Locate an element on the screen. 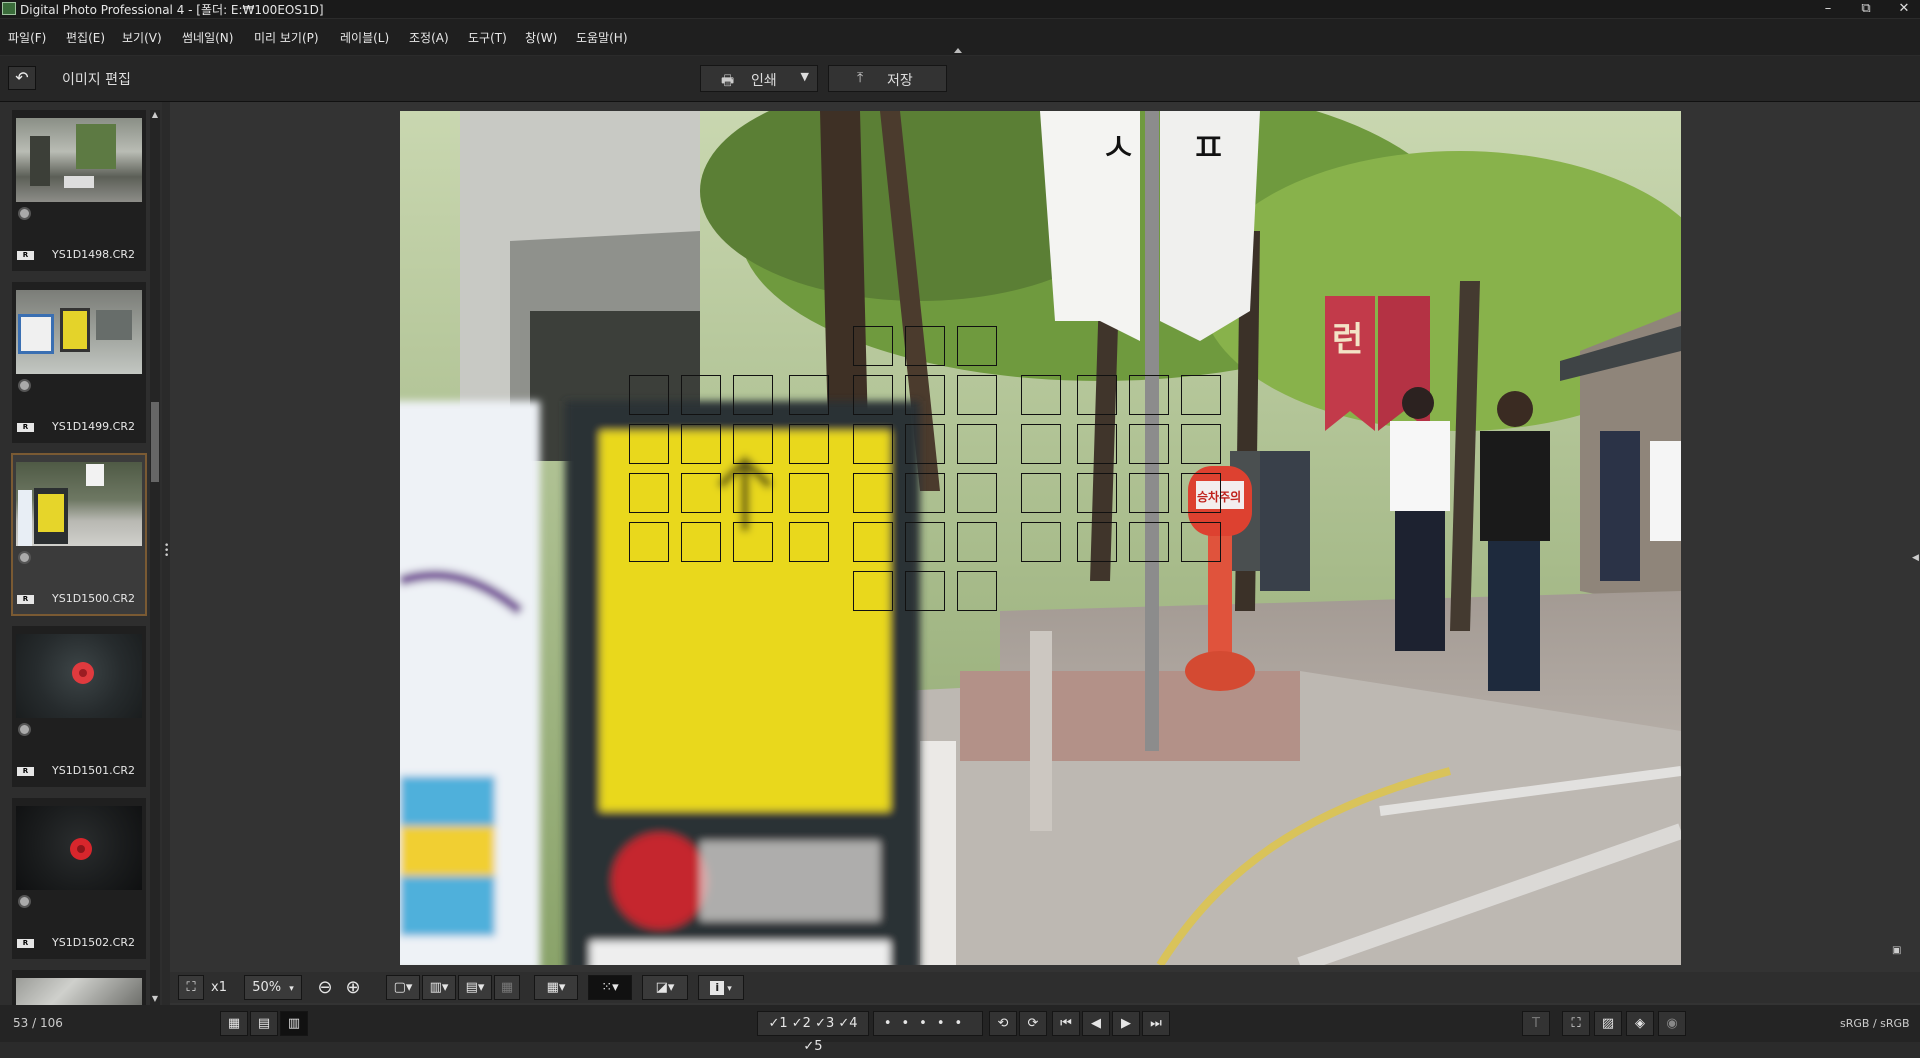 This screenshot has width=1920, height=1058. thumbnail-item: R YS1D1502.CR2 is located at coordinates (79, 878).